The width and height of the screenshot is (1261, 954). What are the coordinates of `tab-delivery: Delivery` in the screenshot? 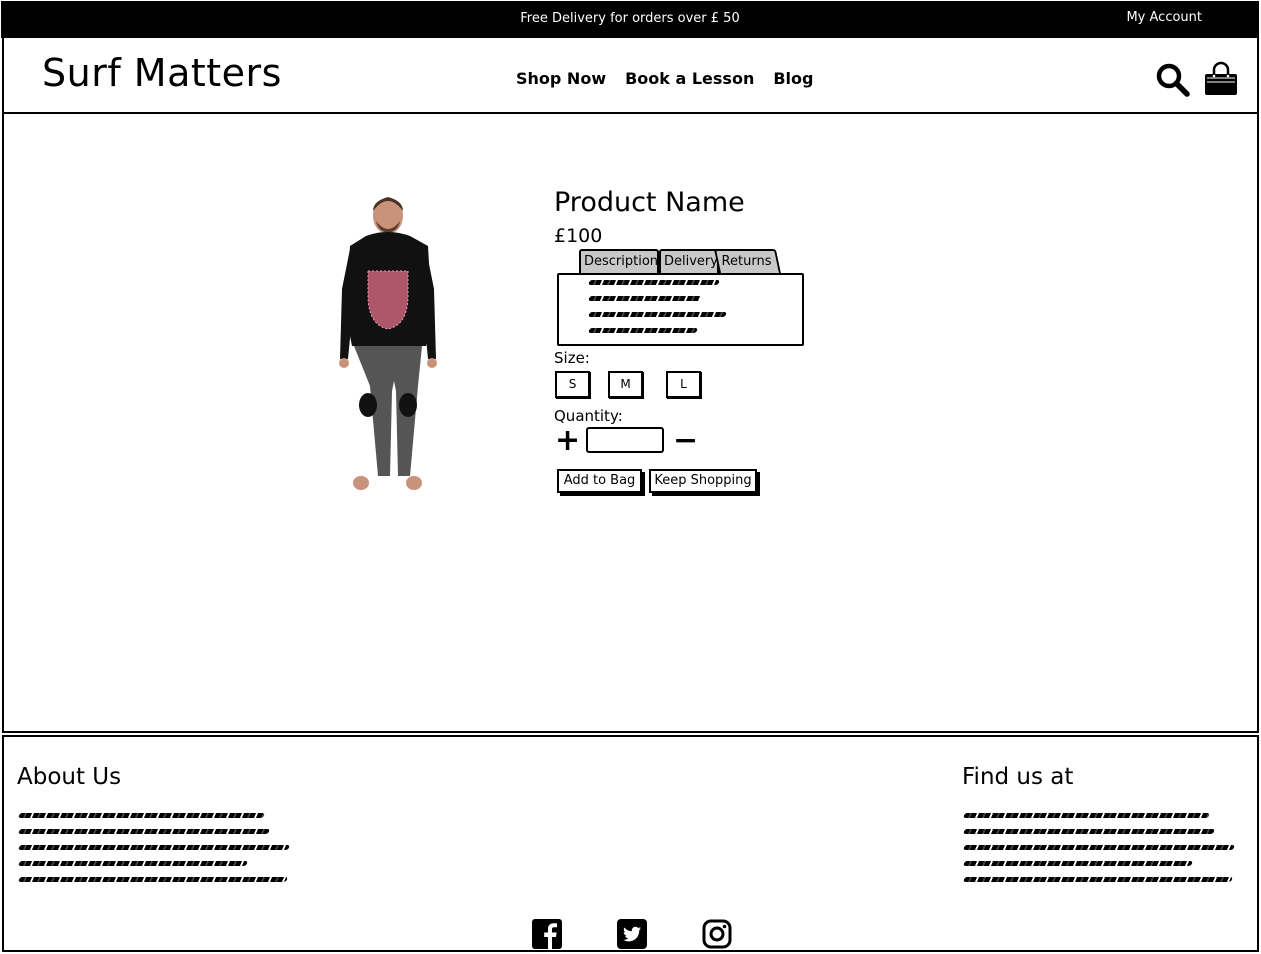 It's located at (689, 261).